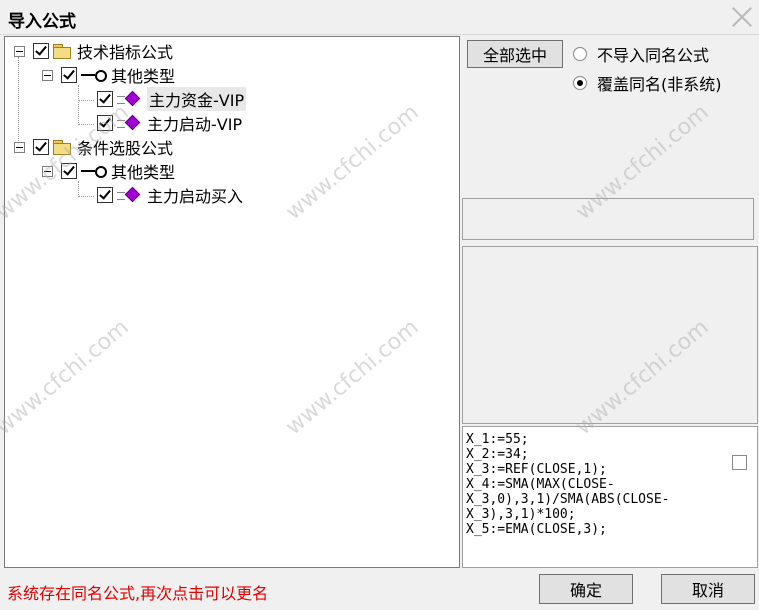 This screenshot has width=759, height=610. What do you see at coordinates (195, 124) in the screenshot?
I see `tree-node-label: 主力启动-VIP` at bounding box center [195, 124].